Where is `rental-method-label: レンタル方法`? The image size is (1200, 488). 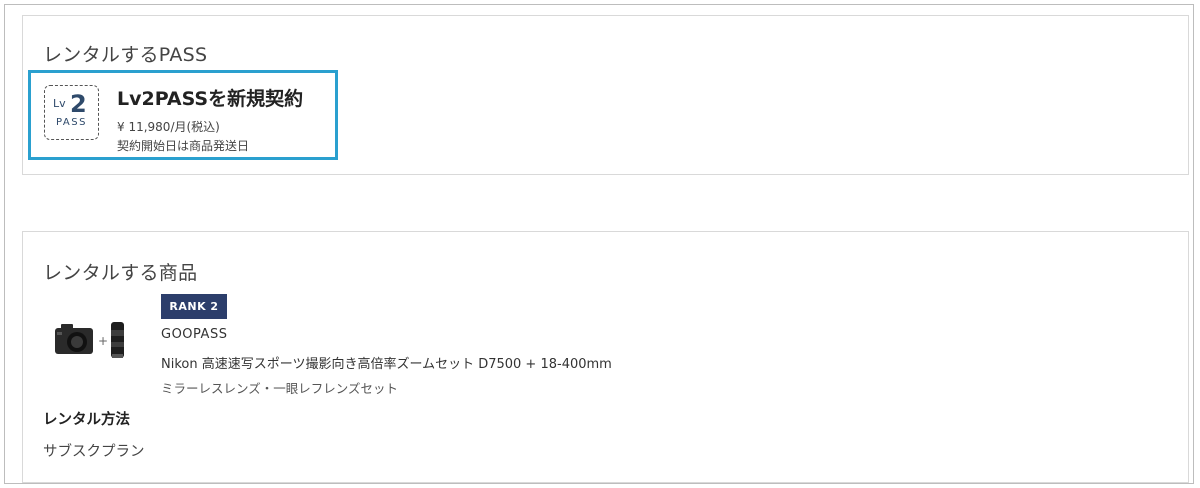 rental-method-label: レンタル方法 is located at coordinates (86, 420).